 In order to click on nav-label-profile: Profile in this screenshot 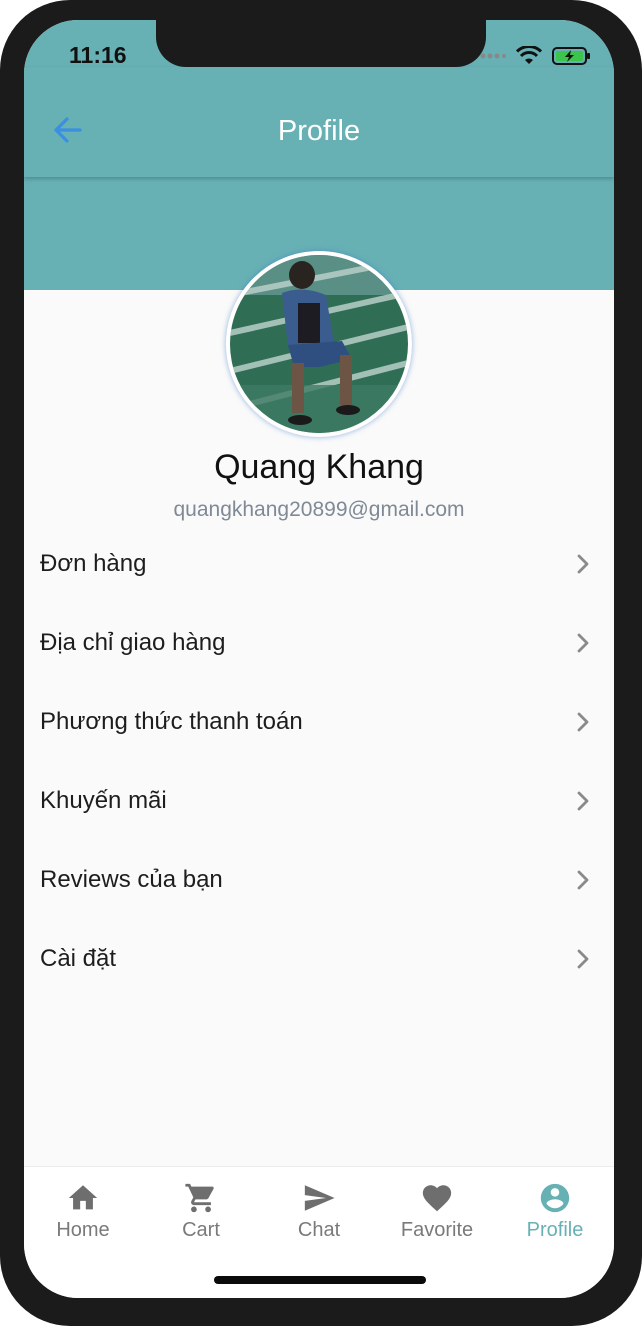, I will do `click(555, 1230)`.